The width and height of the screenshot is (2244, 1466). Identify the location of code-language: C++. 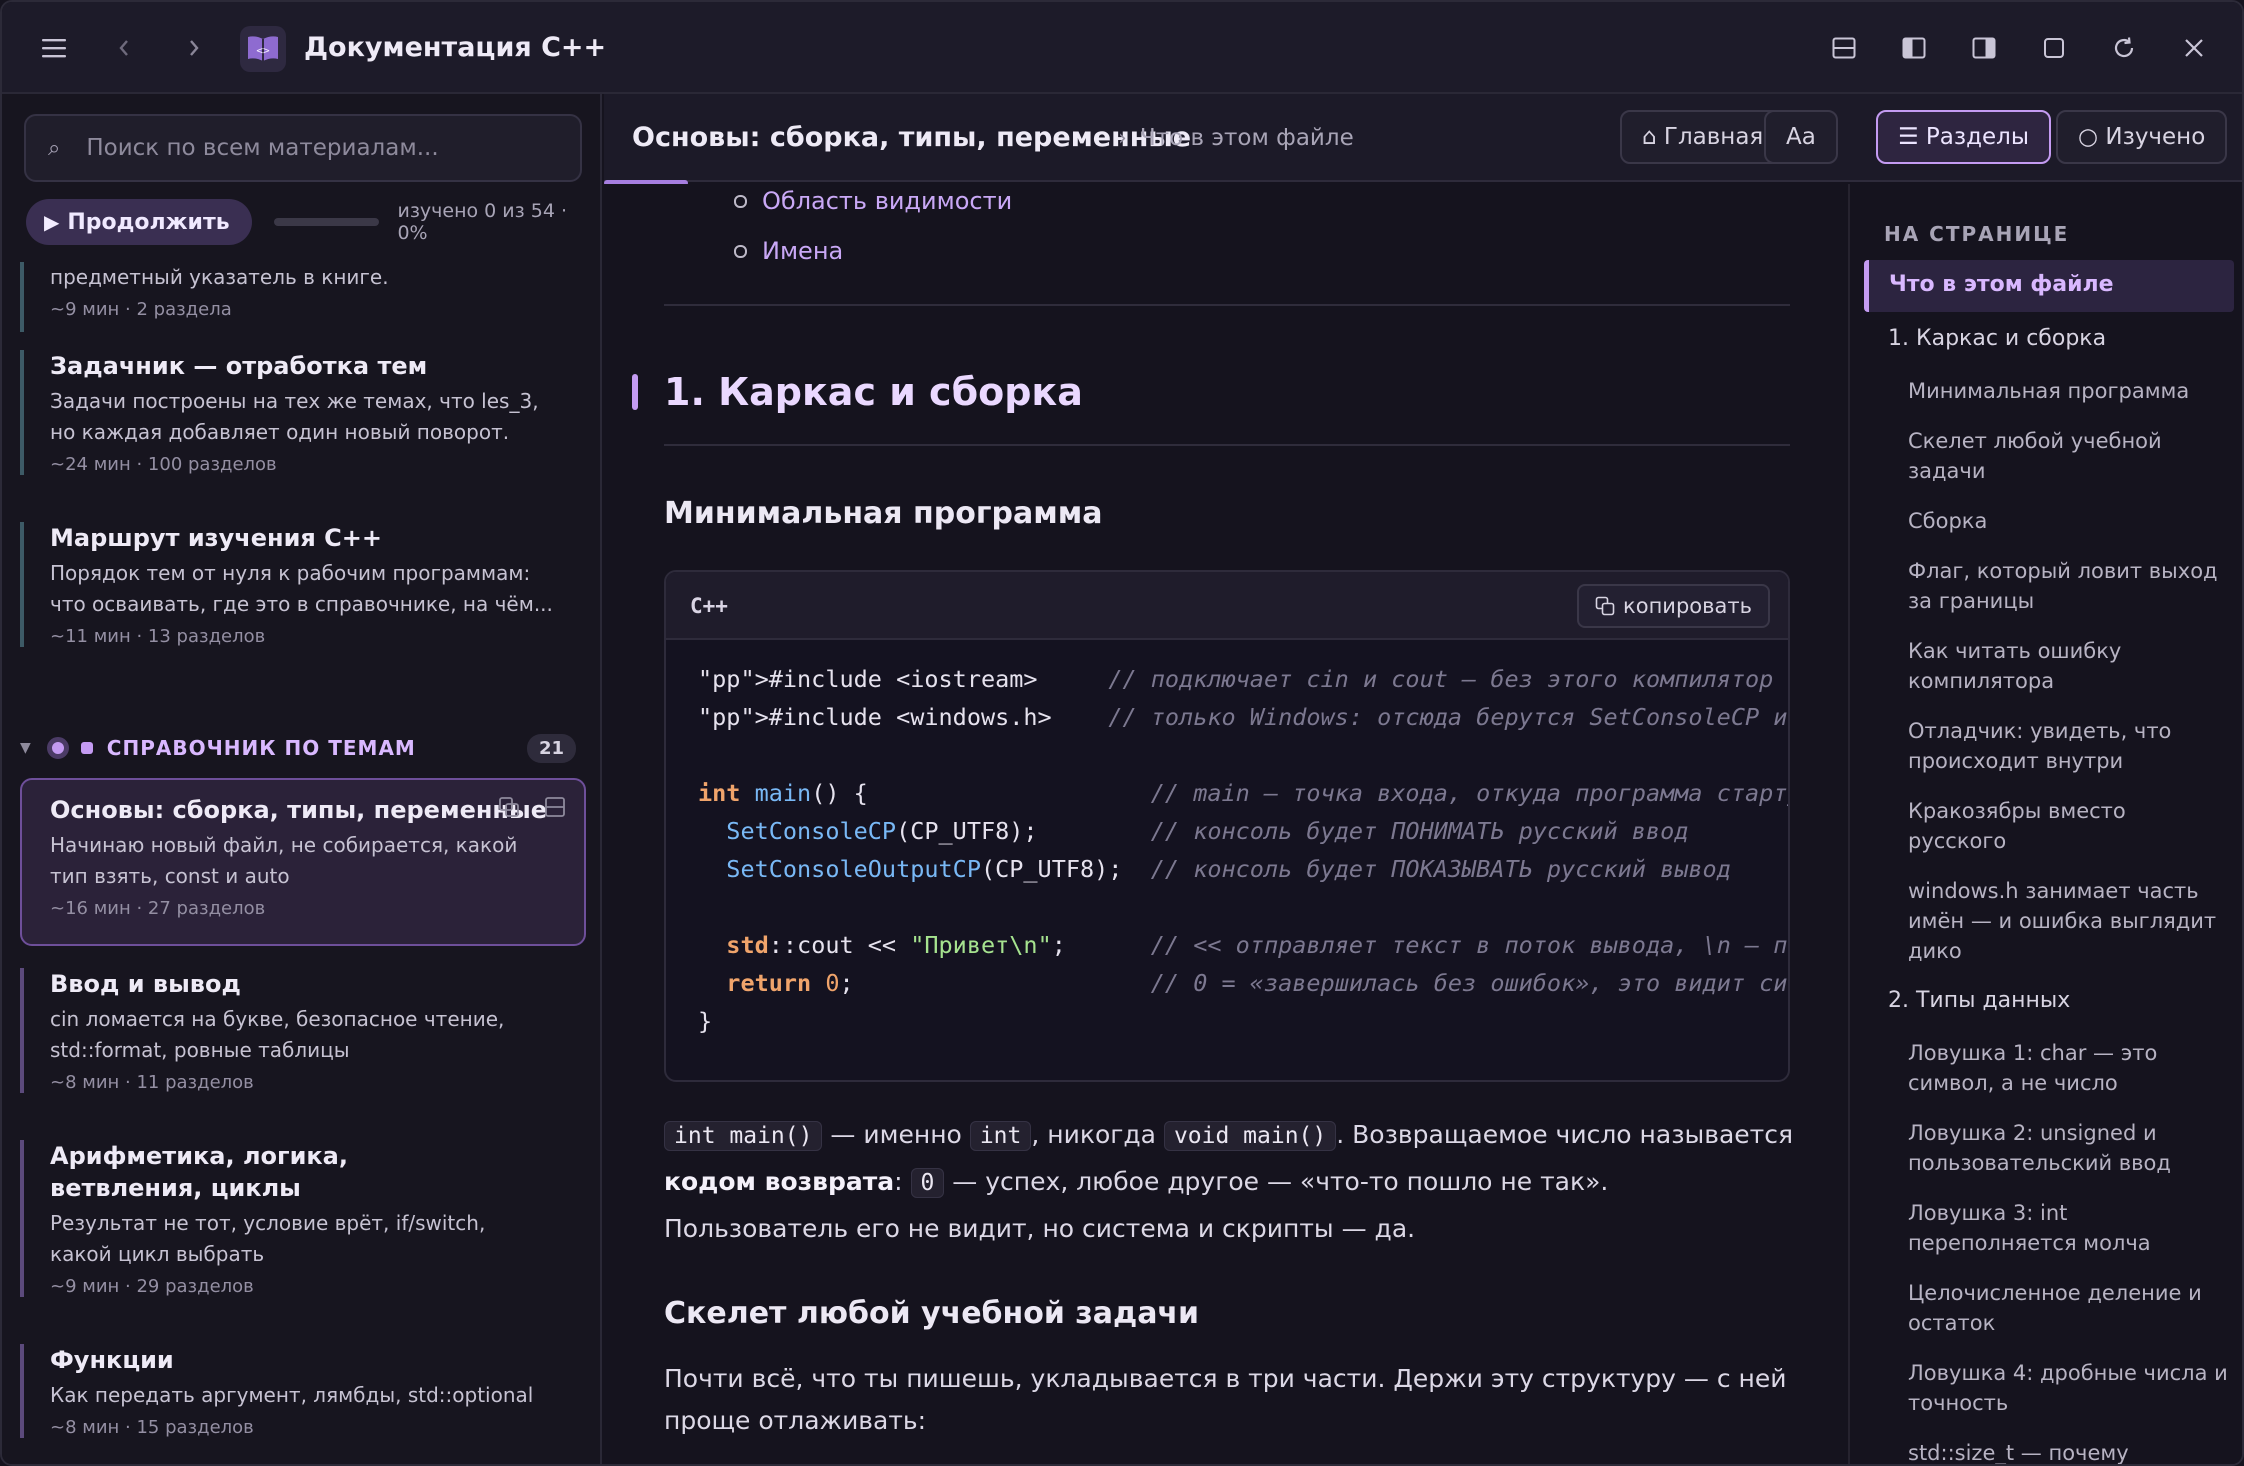
(709, 606).